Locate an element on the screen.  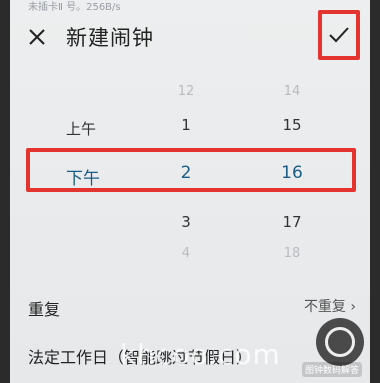
status-bar: 未插卡Ⅱ 号。256B/s is located at coordinates (74, 7).